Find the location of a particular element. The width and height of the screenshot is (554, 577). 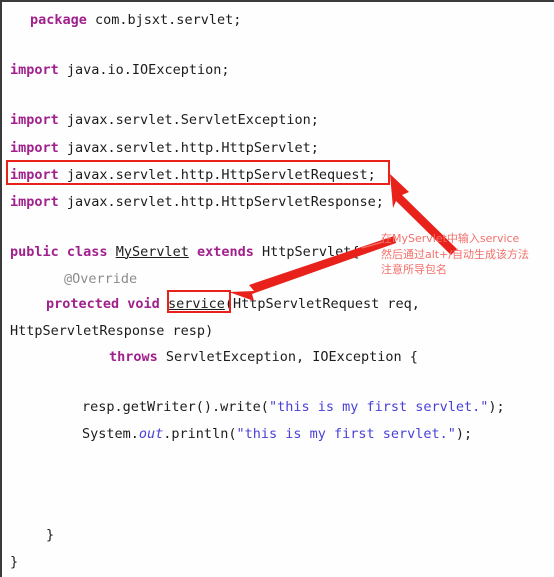

stmt-prefix: resp.getWriter().write( is located at coordinates (175, 407).